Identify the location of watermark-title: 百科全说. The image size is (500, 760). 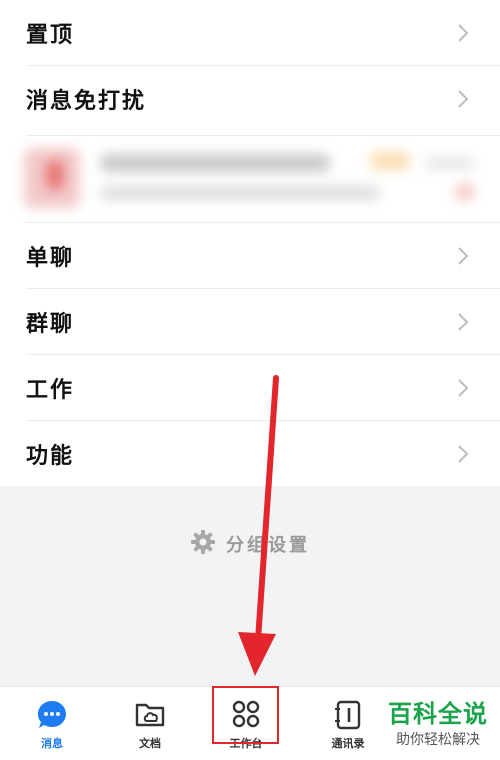
(438, 714).